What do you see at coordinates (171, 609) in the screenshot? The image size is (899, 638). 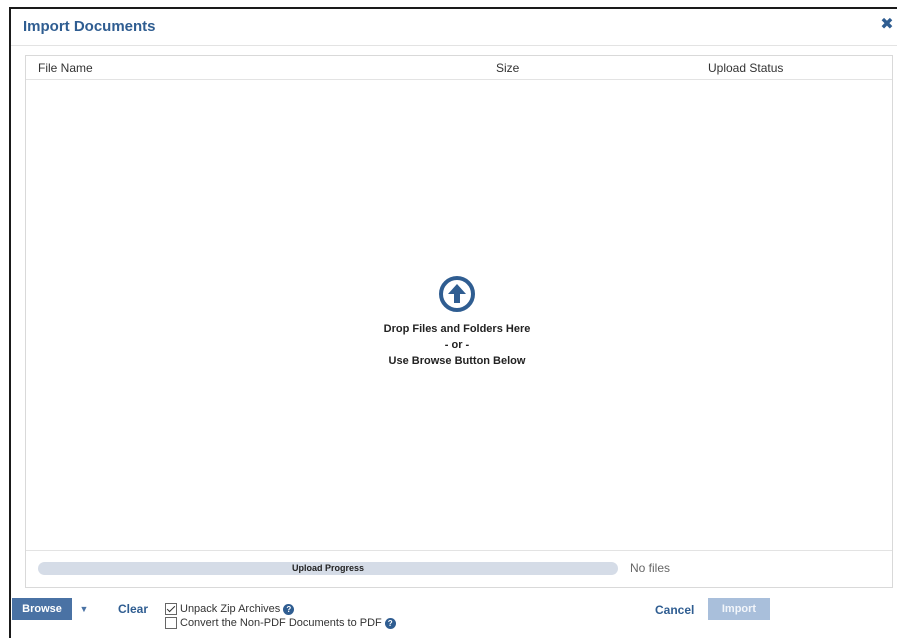 I see `unpack-zip-checkbox` at bounding box center [171, 609].